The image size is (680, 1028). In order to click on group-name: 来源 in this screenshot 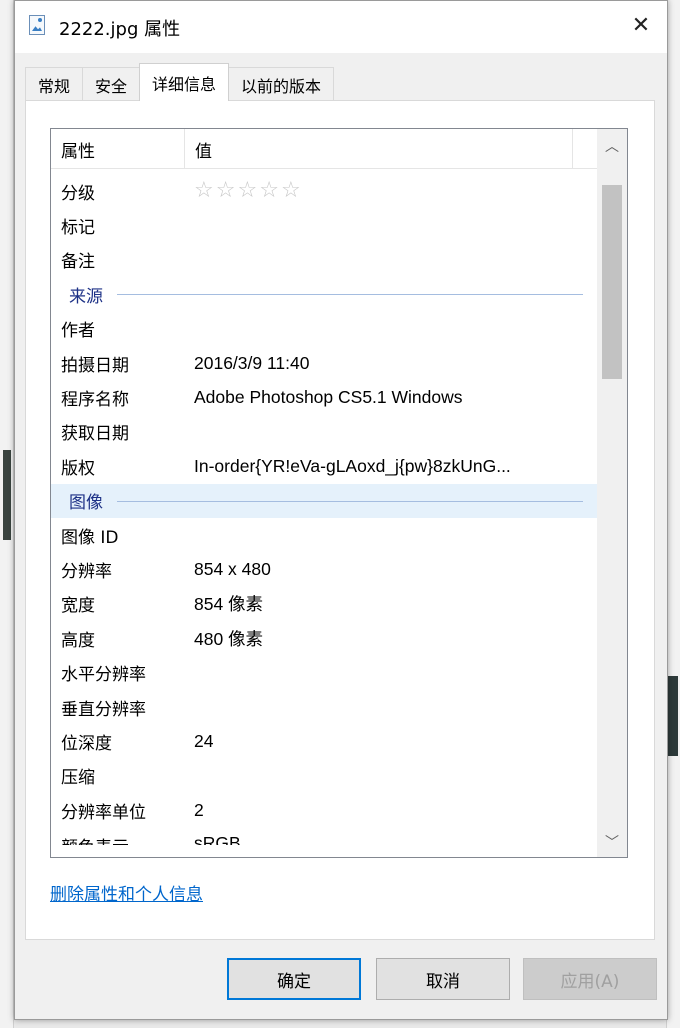, I will do `click(86, 296)`.